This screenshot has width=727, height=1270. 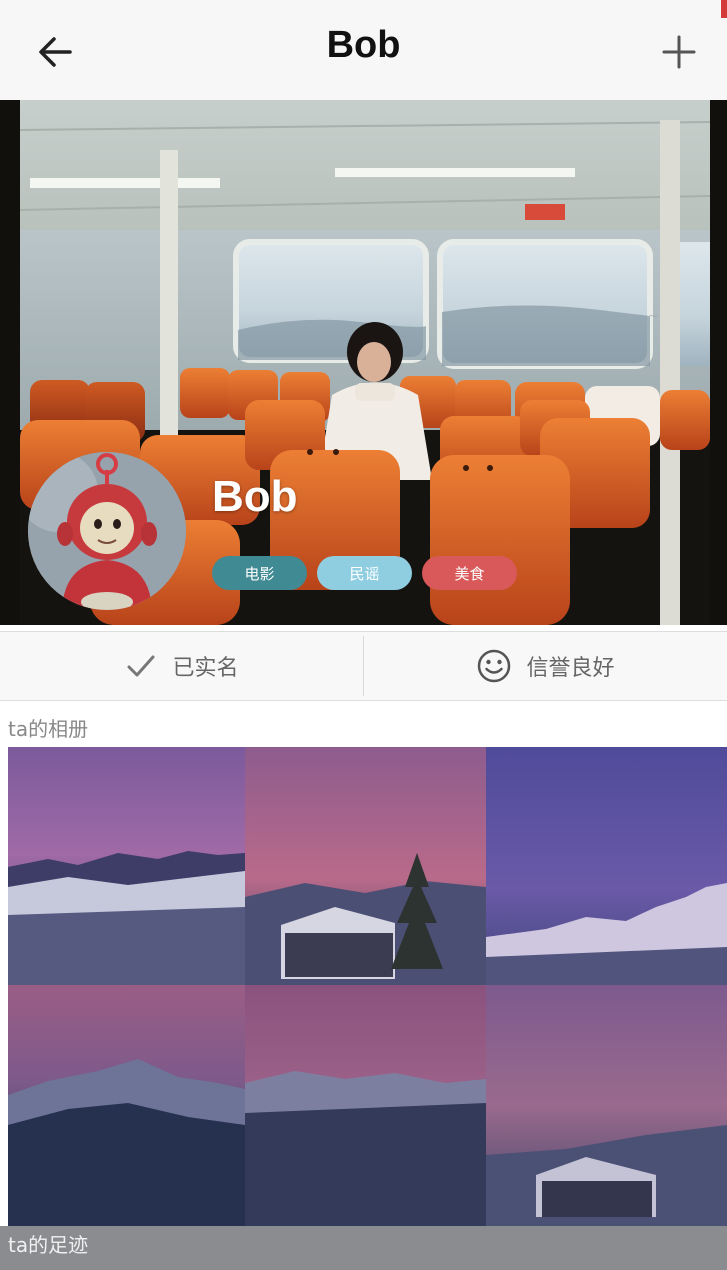 What do you see at coordinates (141, 666) in the screenshot?
I see `check-icon` at bounding box center [141, 666].